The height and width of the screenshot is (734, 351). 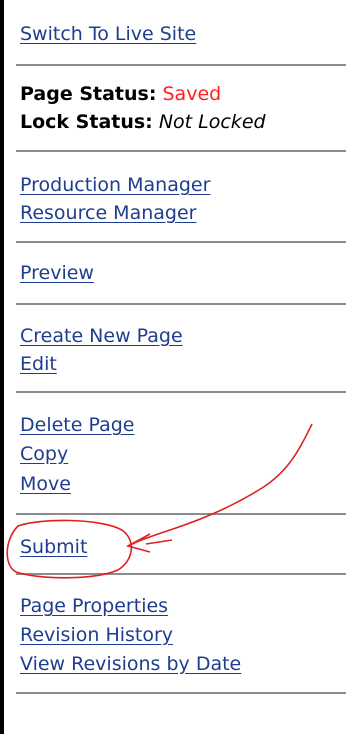 I want to click on production-manager-link: Production Manager, so click(x=115, y=185).